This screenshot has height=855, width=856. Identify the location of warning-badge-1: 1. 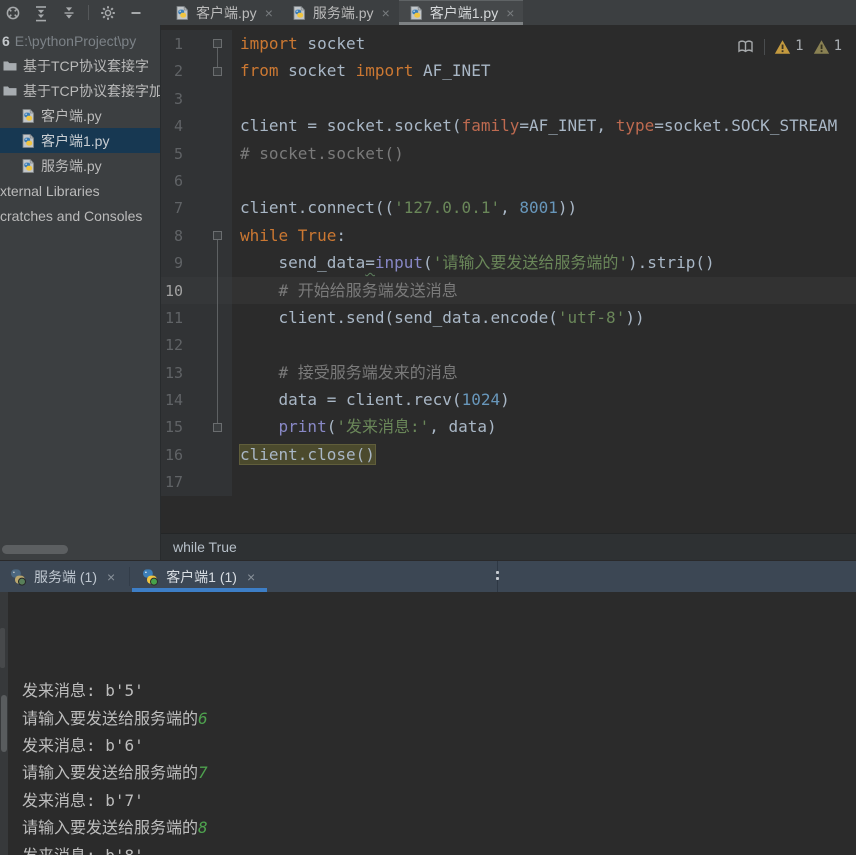
(789, 46).